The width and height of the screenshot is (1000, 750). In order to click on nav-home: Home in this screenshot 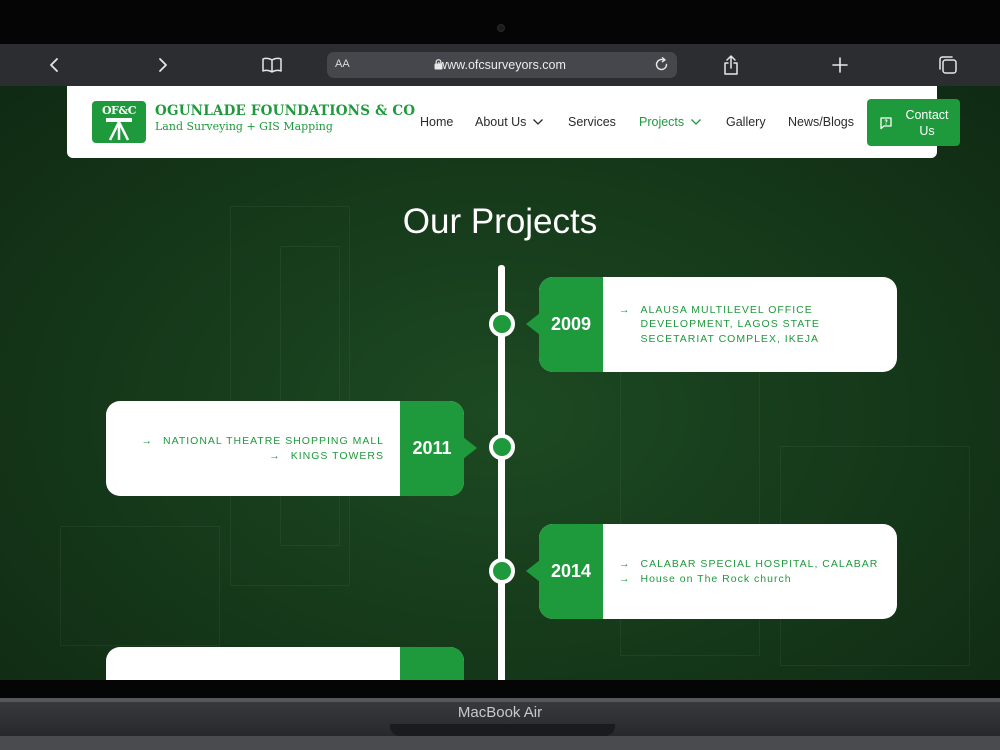, I will do `click(436, 122)`.